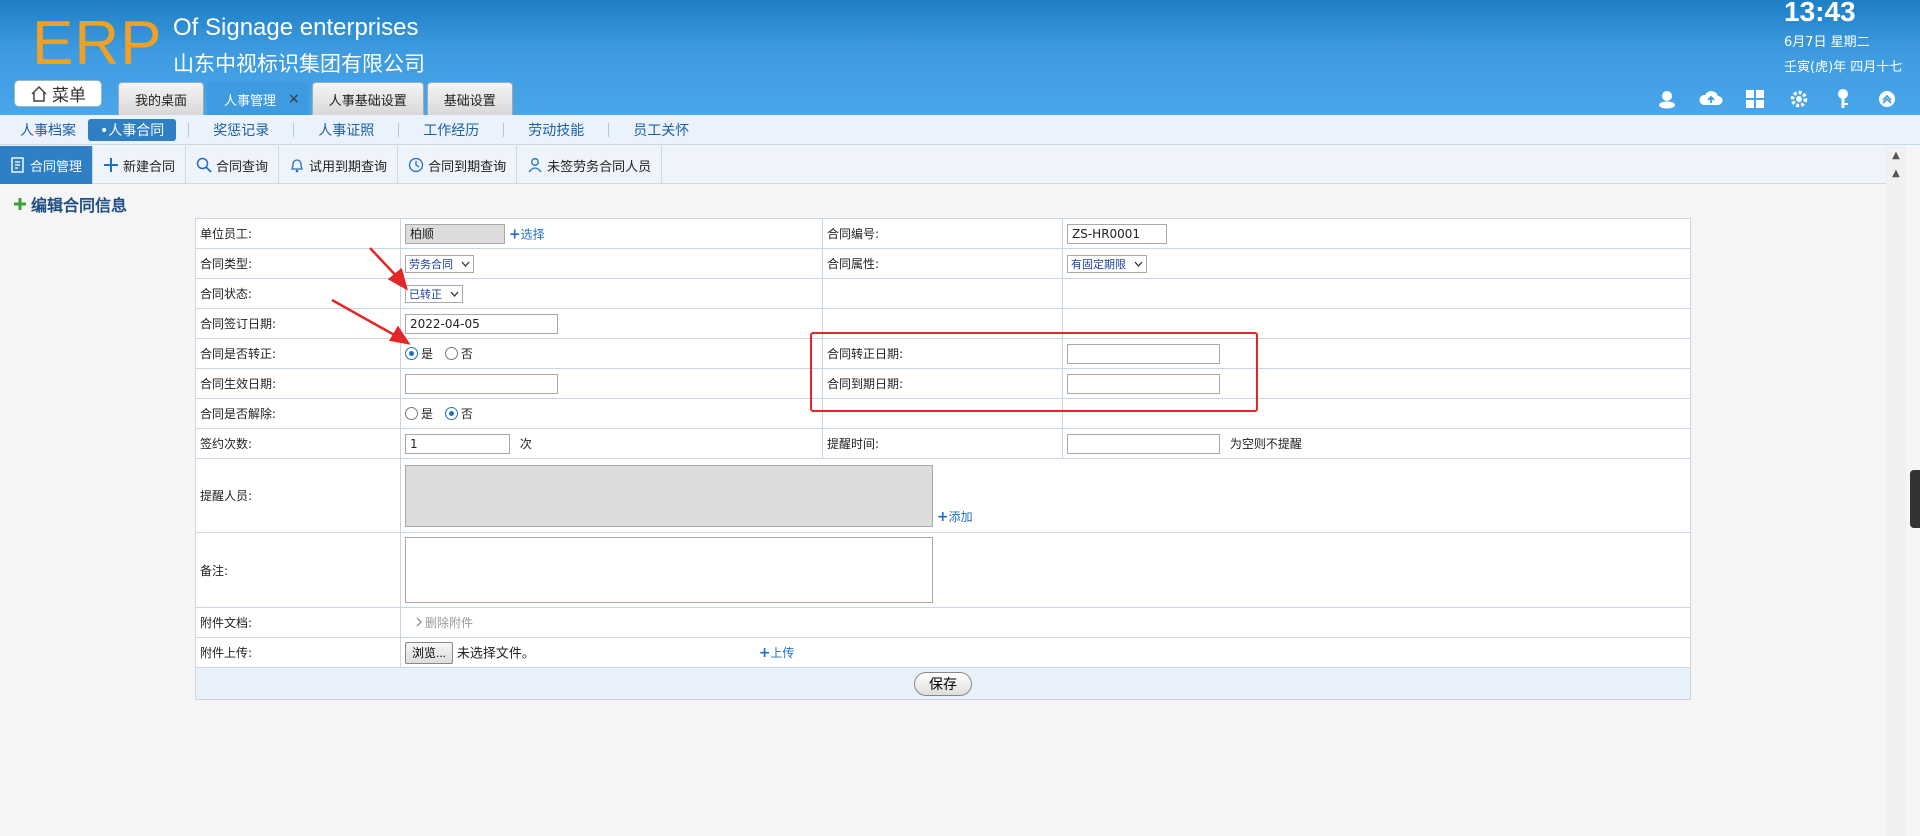 This screenshot has height=836, width=1920. I want to click on contract-attr-cell: 有固定期限, so click(1376, 263).